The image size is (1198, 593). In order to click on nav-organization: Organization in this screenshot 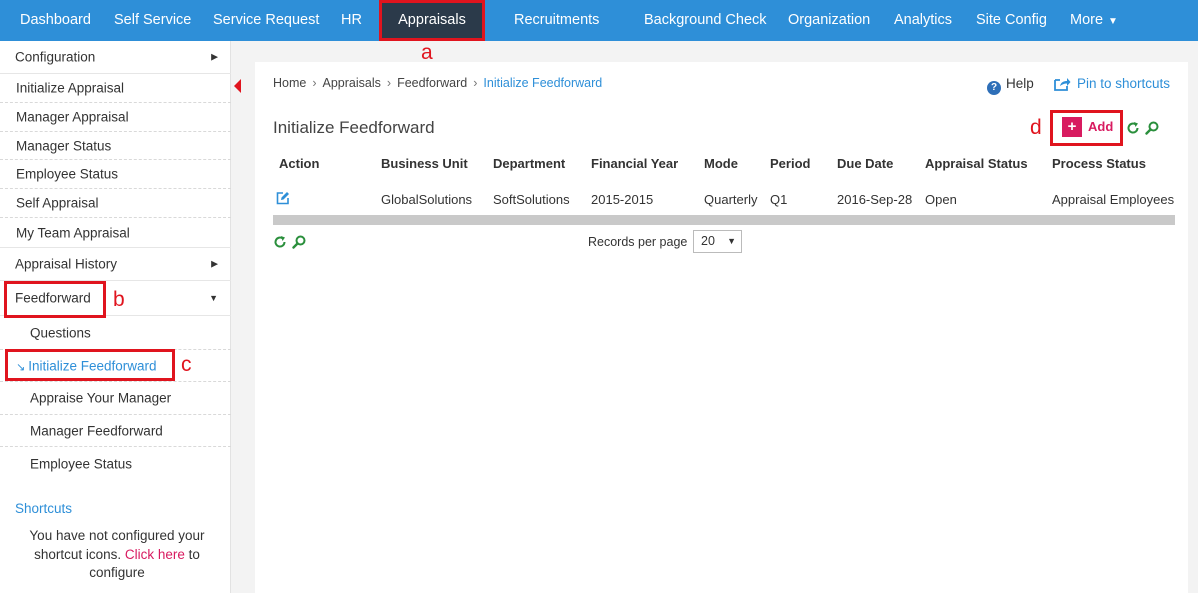, I will do `click(829, 20)`.